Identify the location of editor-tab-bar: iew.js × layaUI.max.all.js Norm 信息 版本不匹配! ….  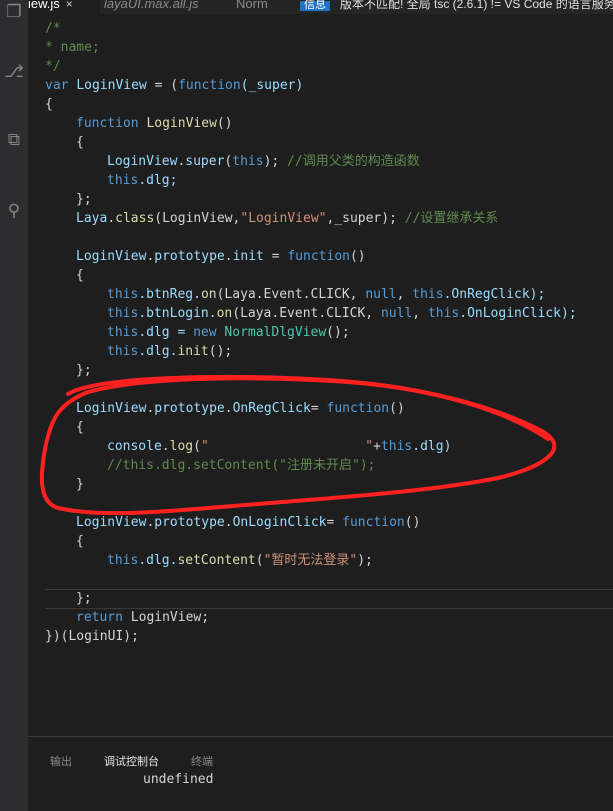
(320, 7).